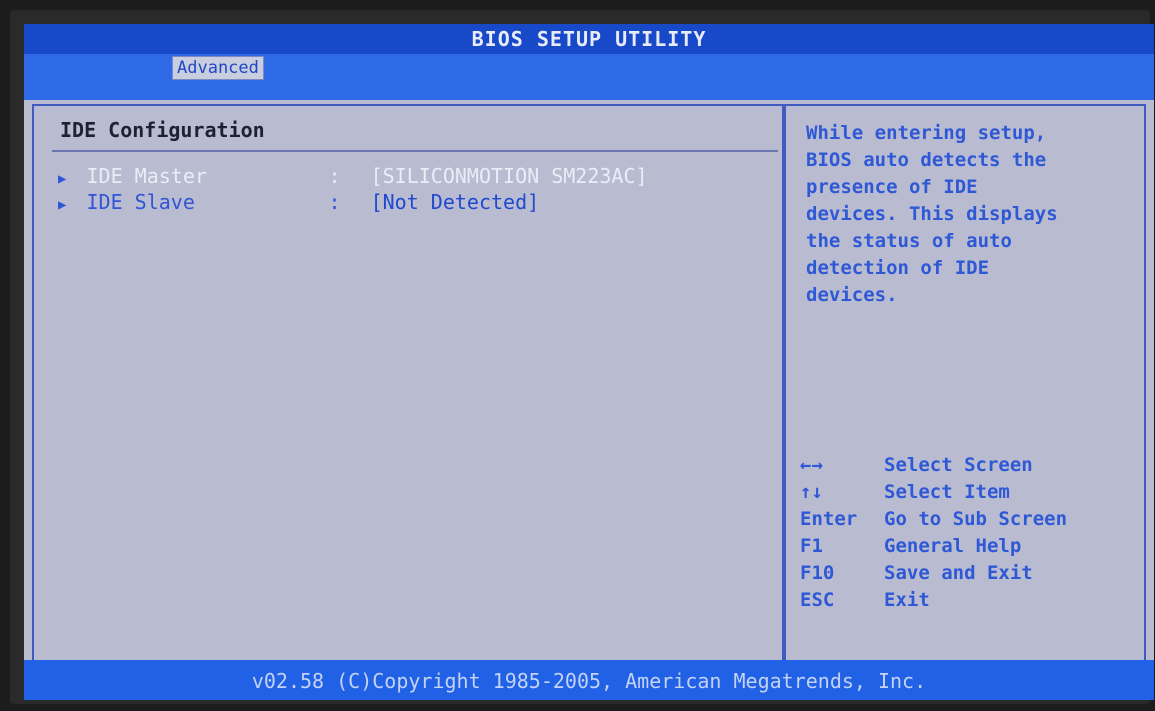 This screenshot has height=711, width=1155. What do you see at coordinates (817, 573) in the screenshot?
I see `key-name: F10` at bounding box center [817, 573].